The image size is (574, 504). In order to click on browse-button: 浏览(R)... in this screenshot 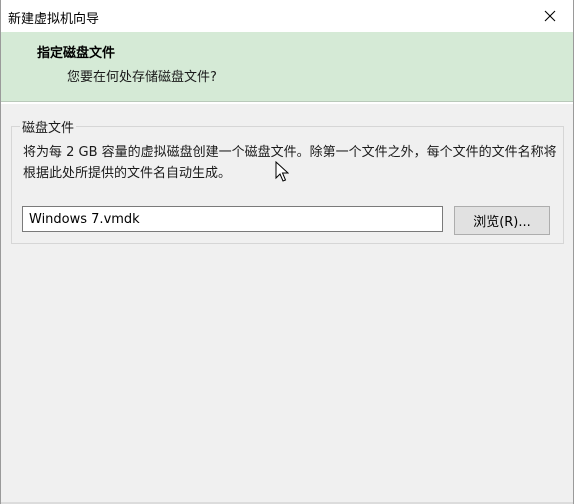, I will do `click(502, 220)`.